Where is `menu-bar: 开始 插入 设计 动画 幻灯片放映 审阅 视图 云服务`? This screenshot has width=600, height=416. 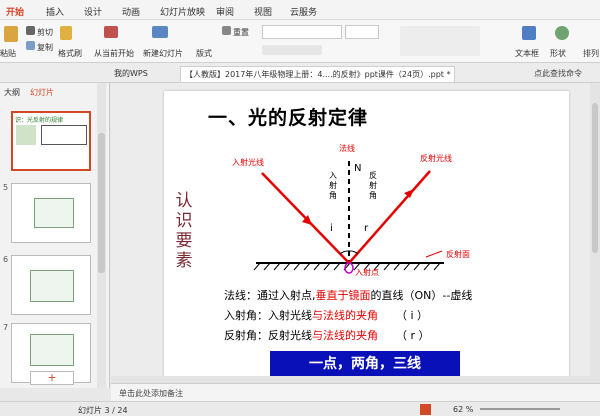
menu-bar: 开始 插入 设计 动画 幻灯片放映 审阅 视图 云服务 is located at coordinates (300, 11).